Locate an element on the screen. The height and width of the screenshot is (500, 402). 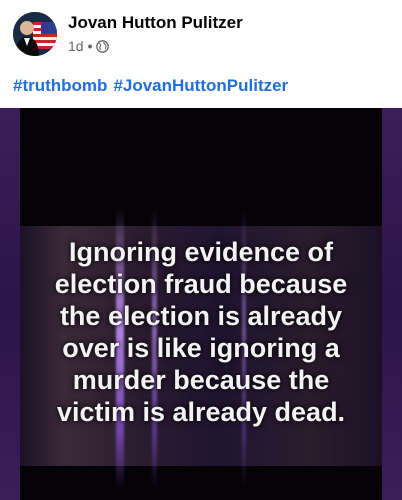
post-hashtags: #truthbomb #JovanHuttonPulitzer is located at coordinates (153, 86).